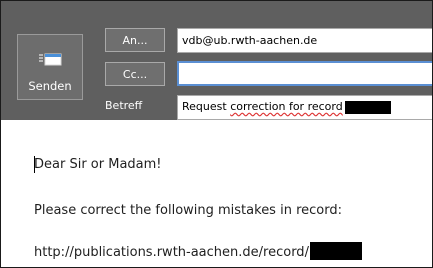 The height and width of the screenshot is (268, 433). What do you see at coordinates (98, 164) in the screenshot?
I see `body-greeting: Dear Sir or Madam!` at bounding box center [98, 164].